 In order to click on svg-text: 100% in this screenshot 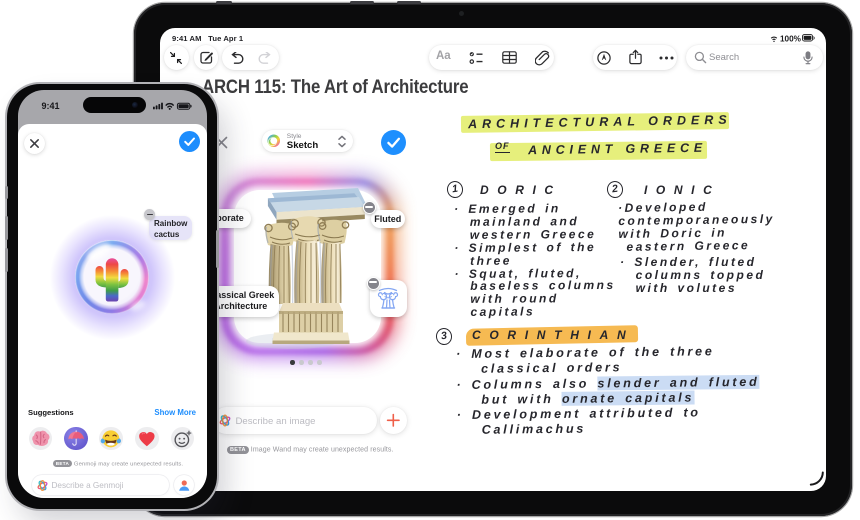, I will do `click(791, 38)`.